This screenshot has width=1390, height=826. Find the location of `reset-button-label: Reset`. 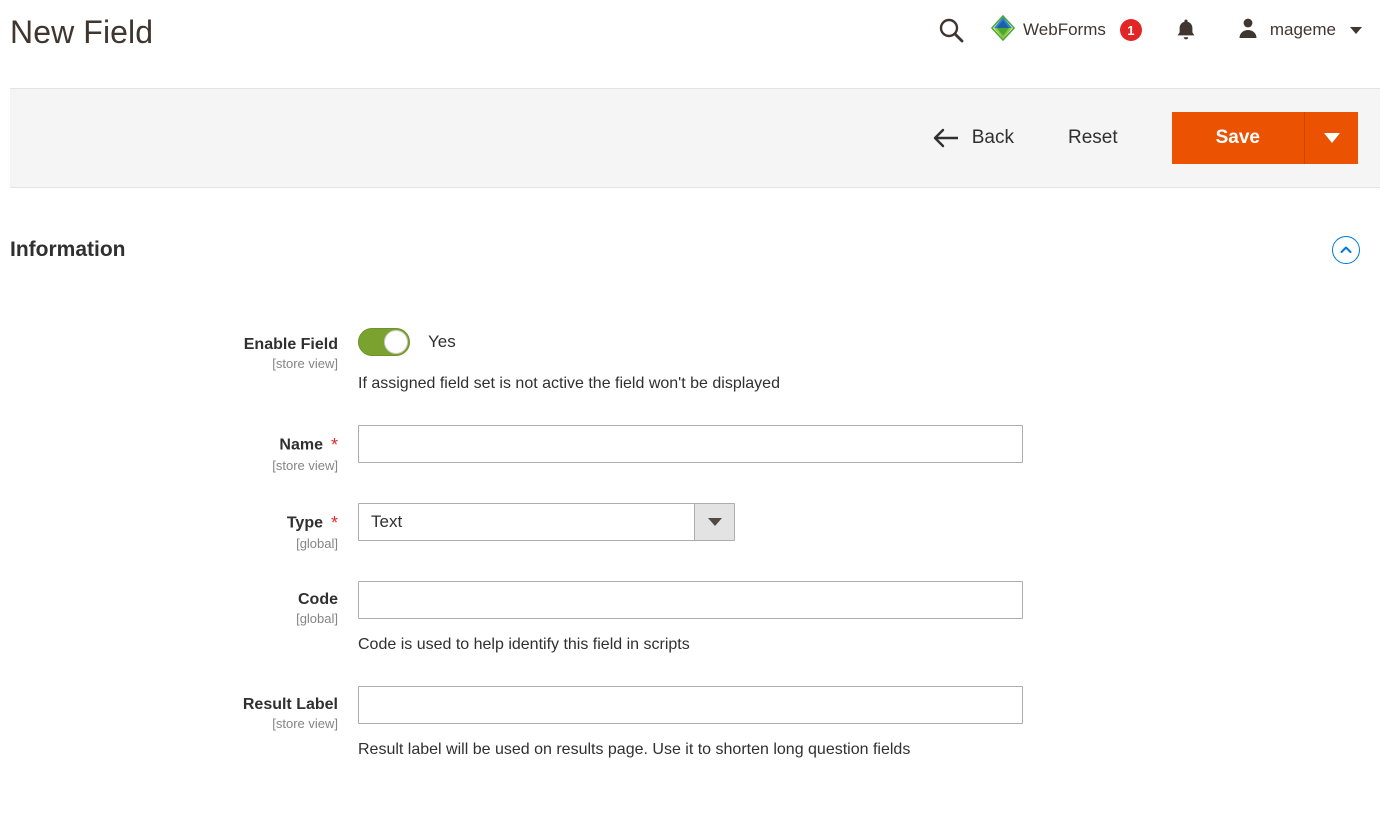

reset-button-label: Reset is located at coordinates (1092, 137).